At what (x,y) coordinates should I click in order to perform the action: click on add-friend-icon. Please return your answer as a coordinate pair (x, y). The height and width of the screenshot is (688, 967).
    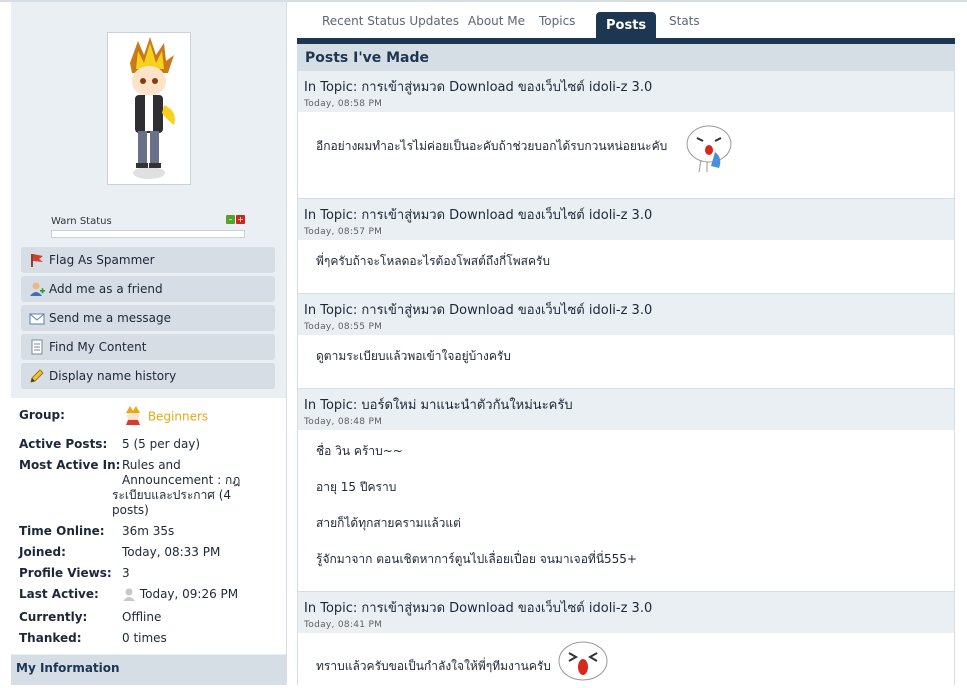
    Looking at the image, I should click on (37, 289).